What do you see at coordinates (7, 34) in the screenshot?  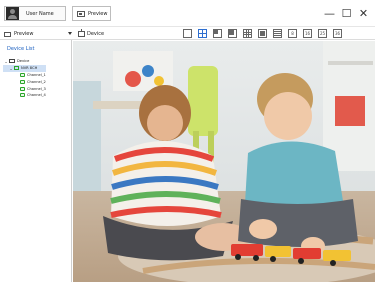 I see `preview-mode-icon` at bounding box center [7, 34].